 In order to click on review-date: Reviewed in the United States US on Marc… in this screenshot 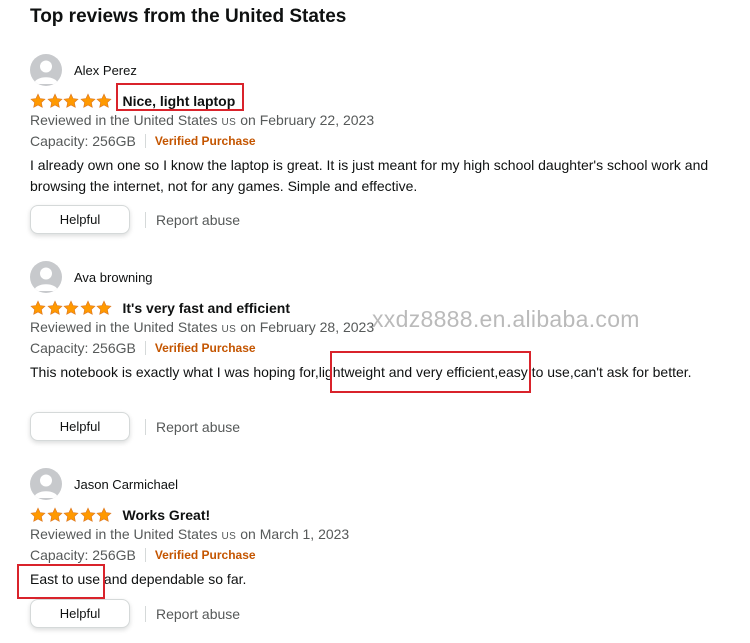, I will do `click(189, 534)`.